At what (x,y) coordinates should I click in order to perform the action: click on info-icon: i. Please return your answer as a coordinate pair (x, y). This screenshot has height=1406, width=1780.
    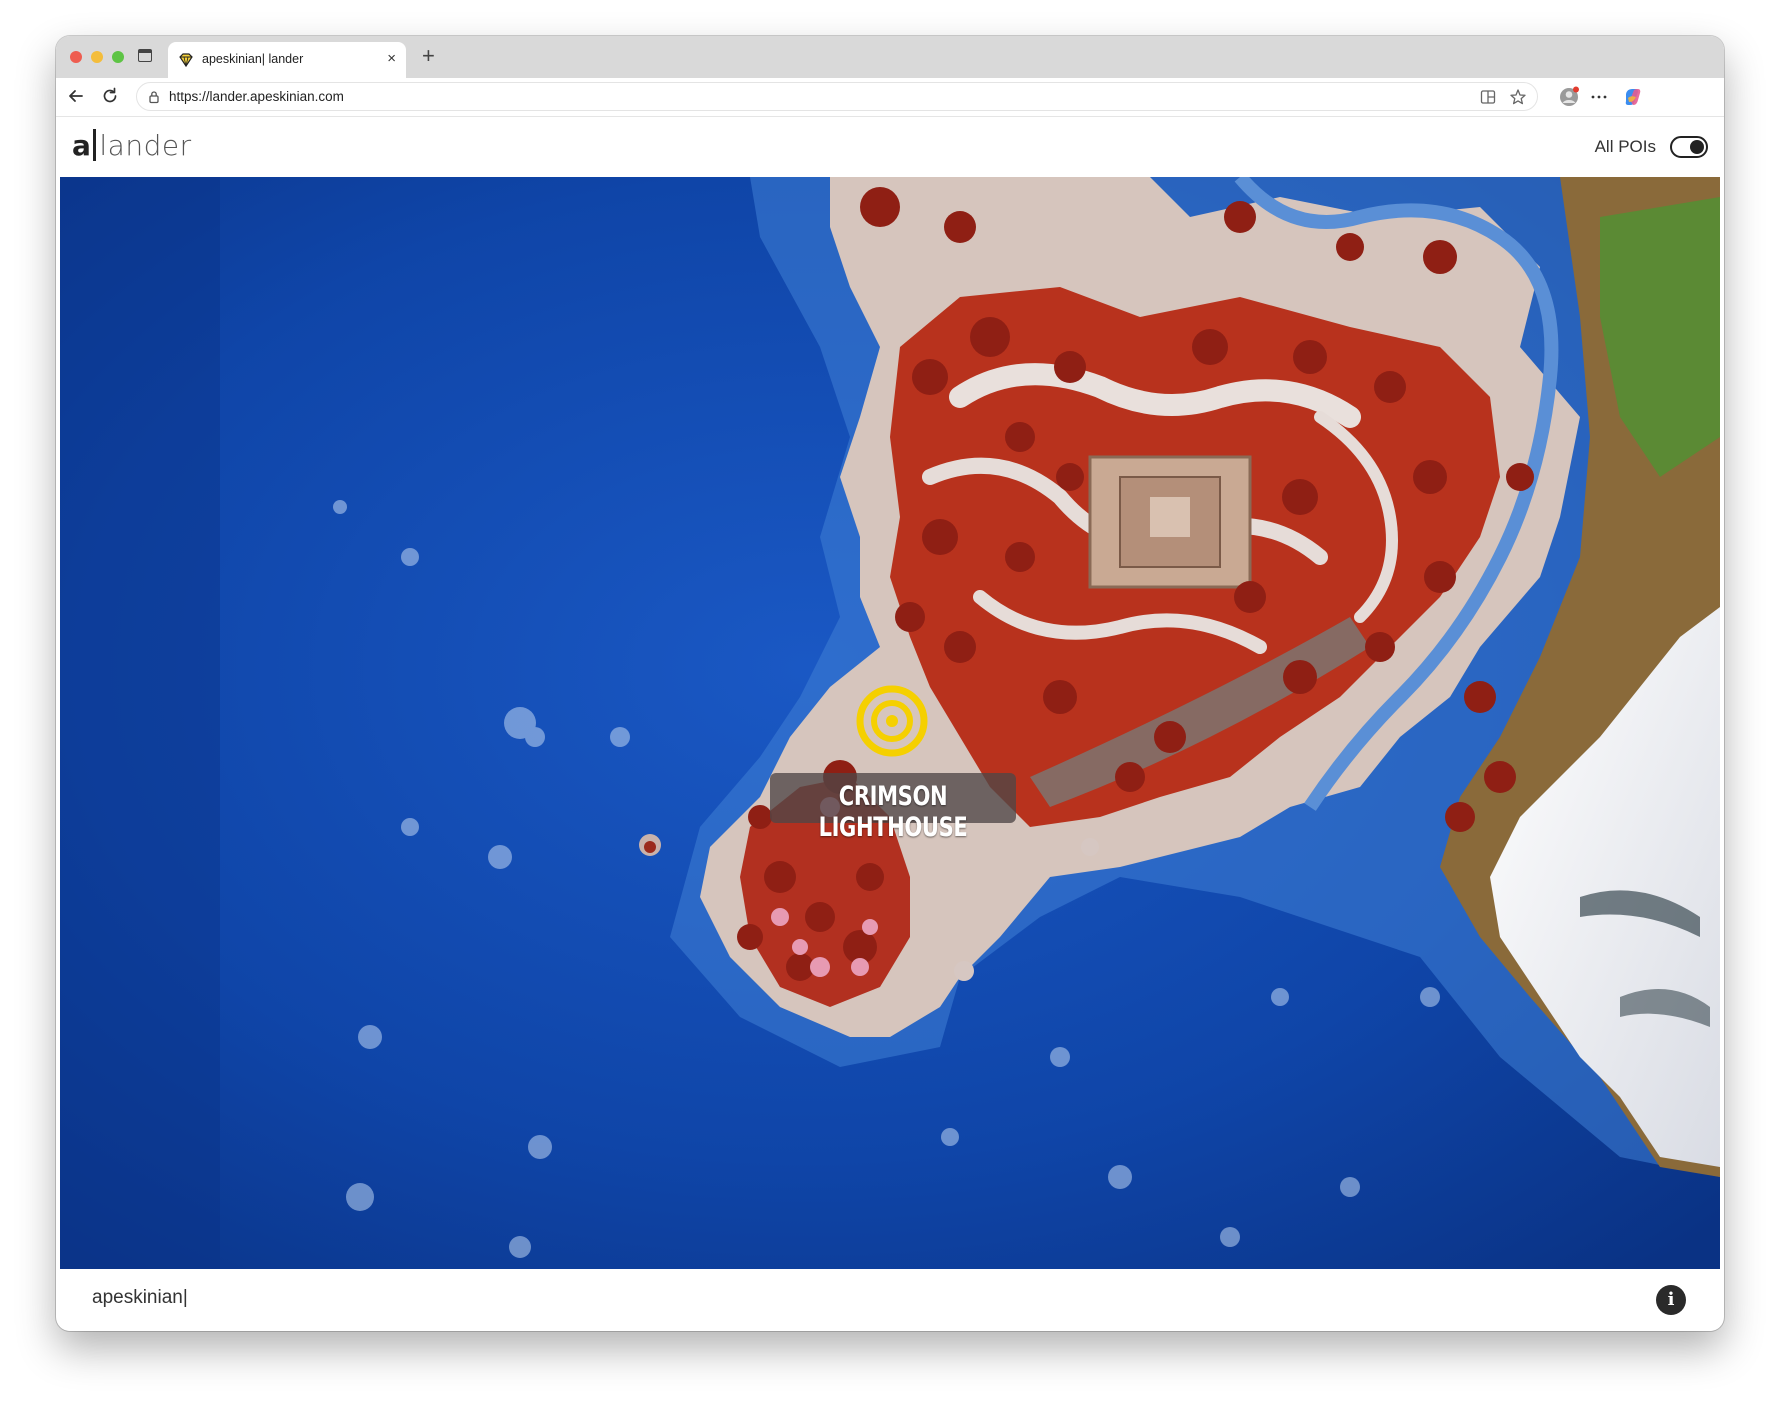
    Looking at the image, I should click on (1671, 1300).